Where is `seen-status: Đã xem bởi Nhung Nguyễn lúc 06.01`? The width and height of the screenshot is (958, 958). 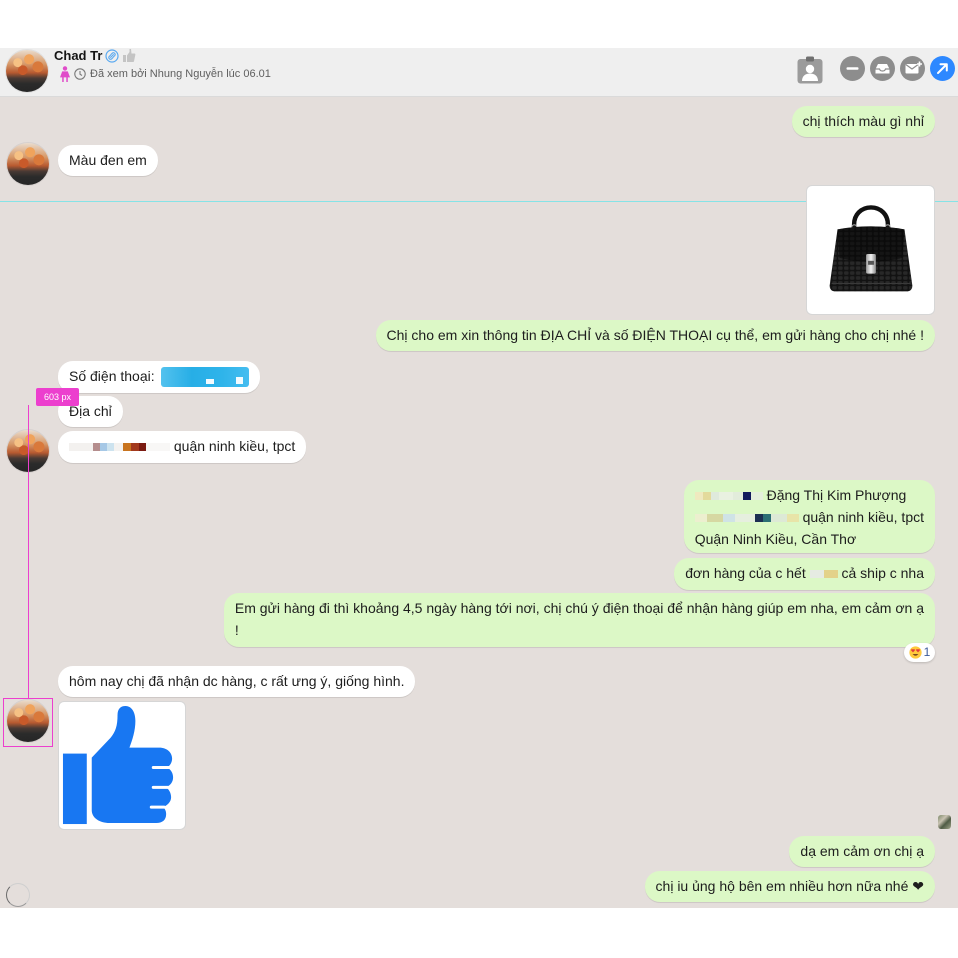
seen-status: Đã xem bởi Nhung Nguyễn lúc 06.01 is located at coordinates (180, 74).